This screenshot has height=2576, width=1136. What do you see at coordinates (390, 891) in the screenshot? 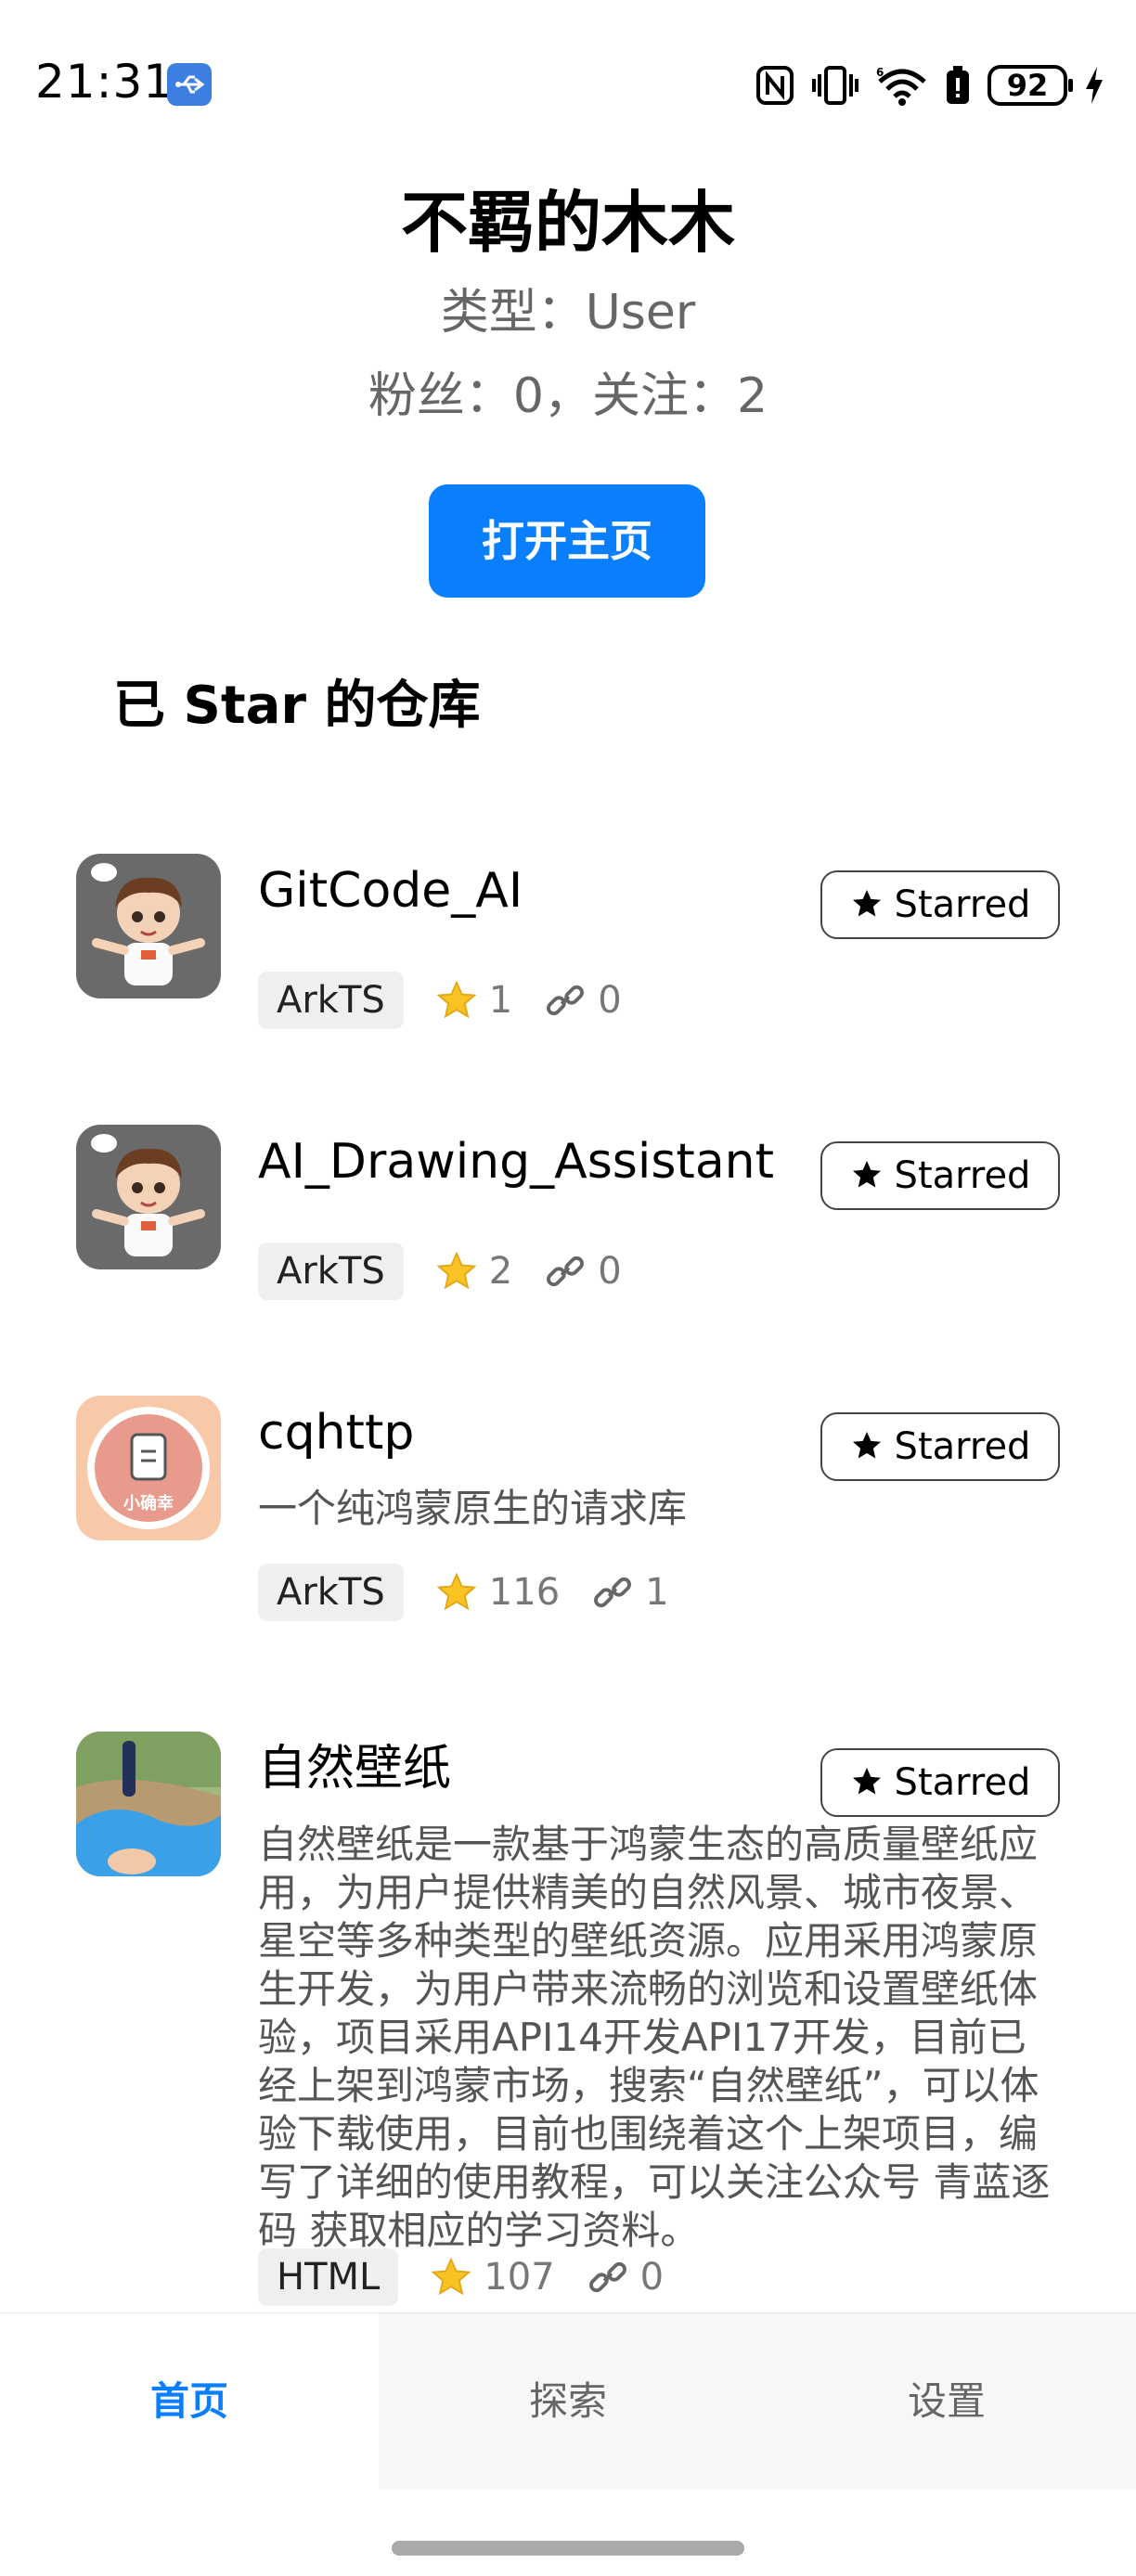
I see `repo-name: GitCode_AI` at bounding box center [390, 891].